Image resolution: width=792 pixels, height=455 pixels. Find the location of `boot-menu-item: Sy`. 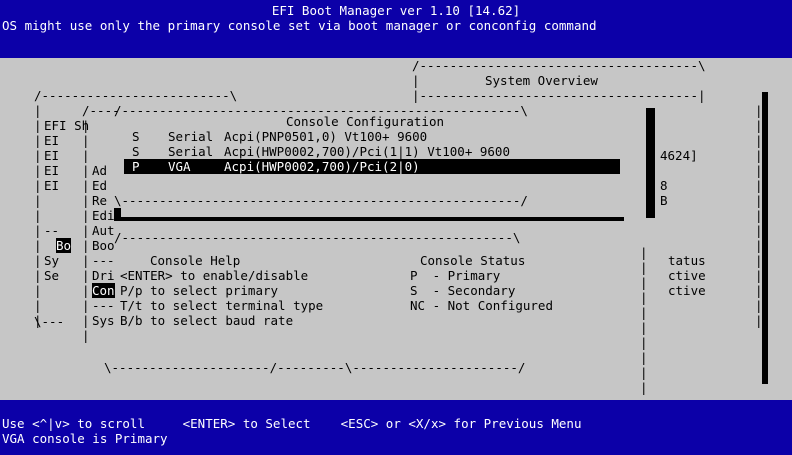

boot-menu-item: Sy is located at coordinates (51, 260).